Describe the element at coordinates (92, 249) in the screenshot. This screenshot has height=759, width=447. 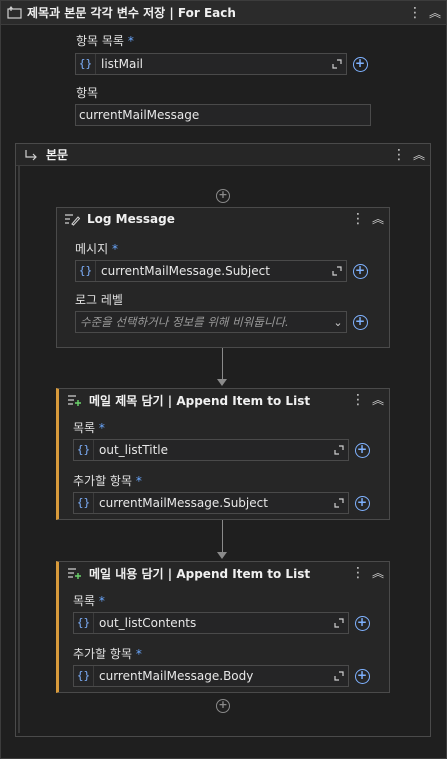
I see `message-label-text: 메시지` at that location.